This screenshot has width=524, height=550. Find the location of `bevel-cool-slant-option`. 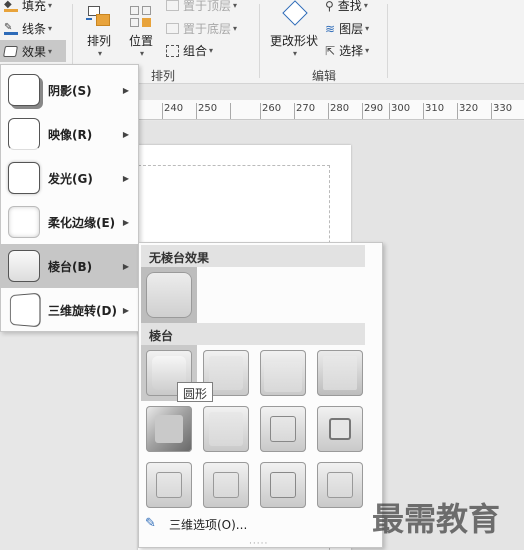

bevel-cool-slant-option is located at coordinates (340, 373).